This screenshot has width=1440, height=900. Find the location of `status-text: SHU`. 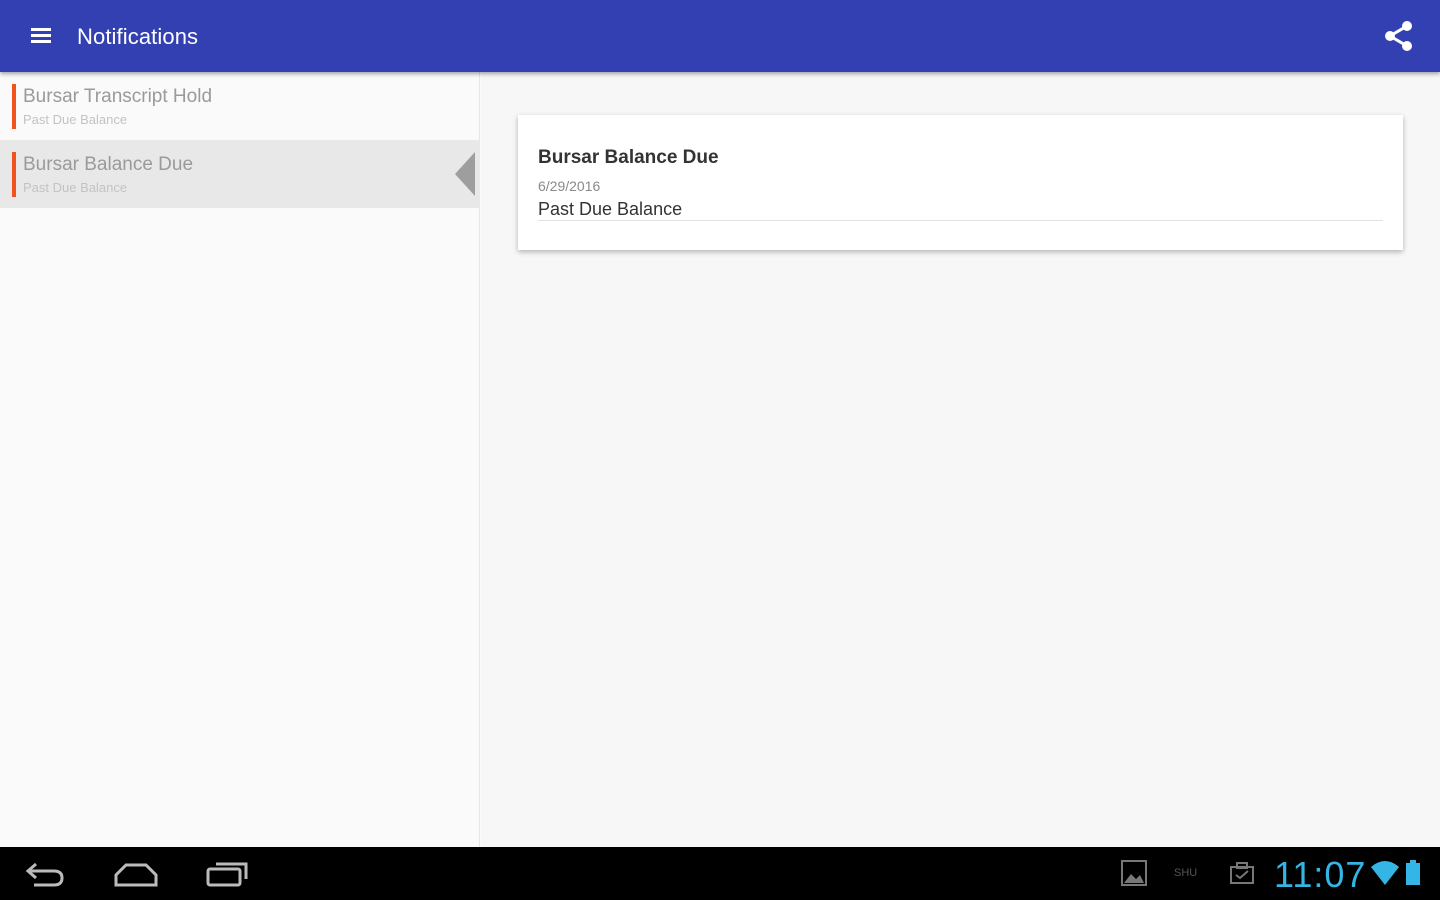

status-text: SHU is located at coordinates (1186, 873).